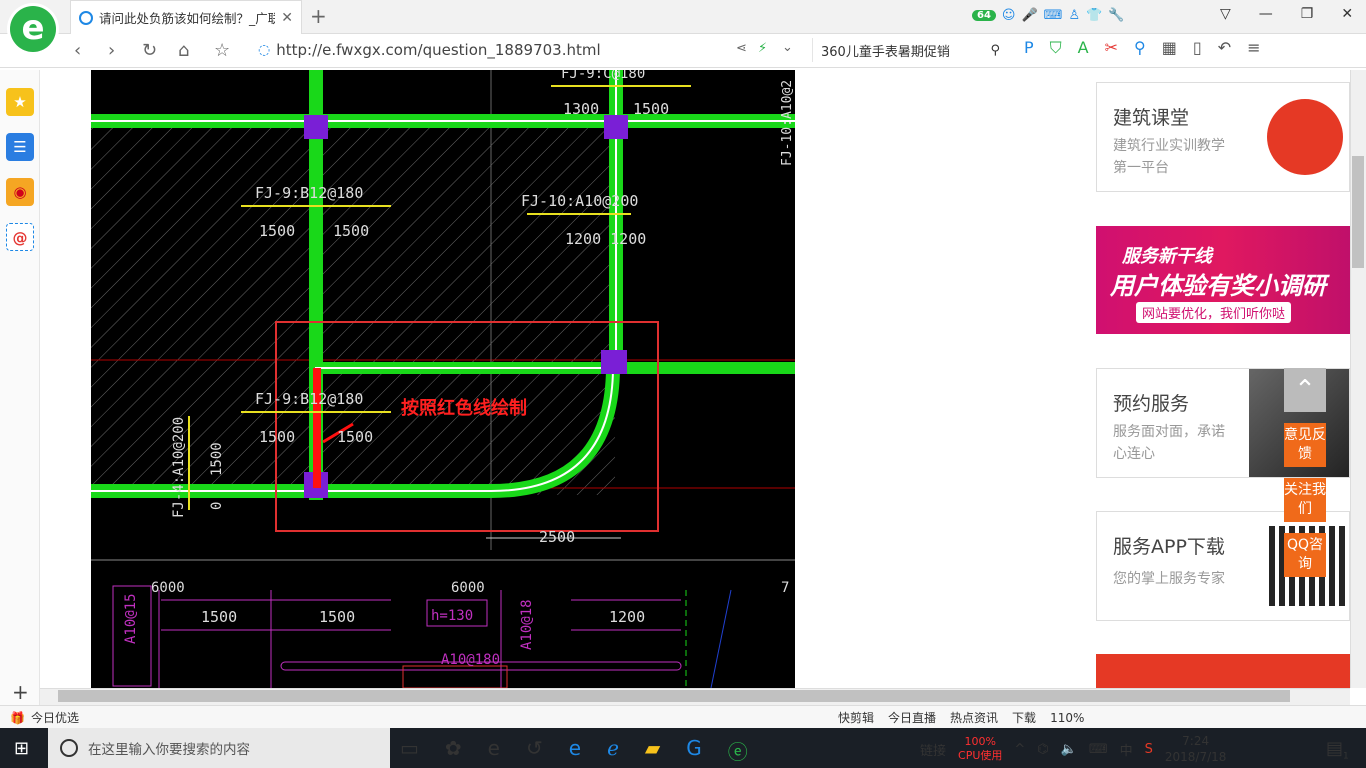  I want to click on reading-list-icon: ☰, so click(20, 147).